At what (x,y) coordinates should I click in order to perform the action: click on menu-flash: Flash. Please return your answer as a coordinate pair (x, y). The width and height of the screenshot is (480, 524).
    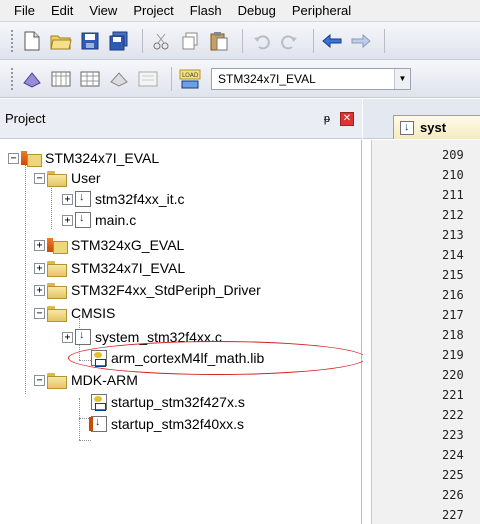
    Looking at the image, I should click on (206, 10).